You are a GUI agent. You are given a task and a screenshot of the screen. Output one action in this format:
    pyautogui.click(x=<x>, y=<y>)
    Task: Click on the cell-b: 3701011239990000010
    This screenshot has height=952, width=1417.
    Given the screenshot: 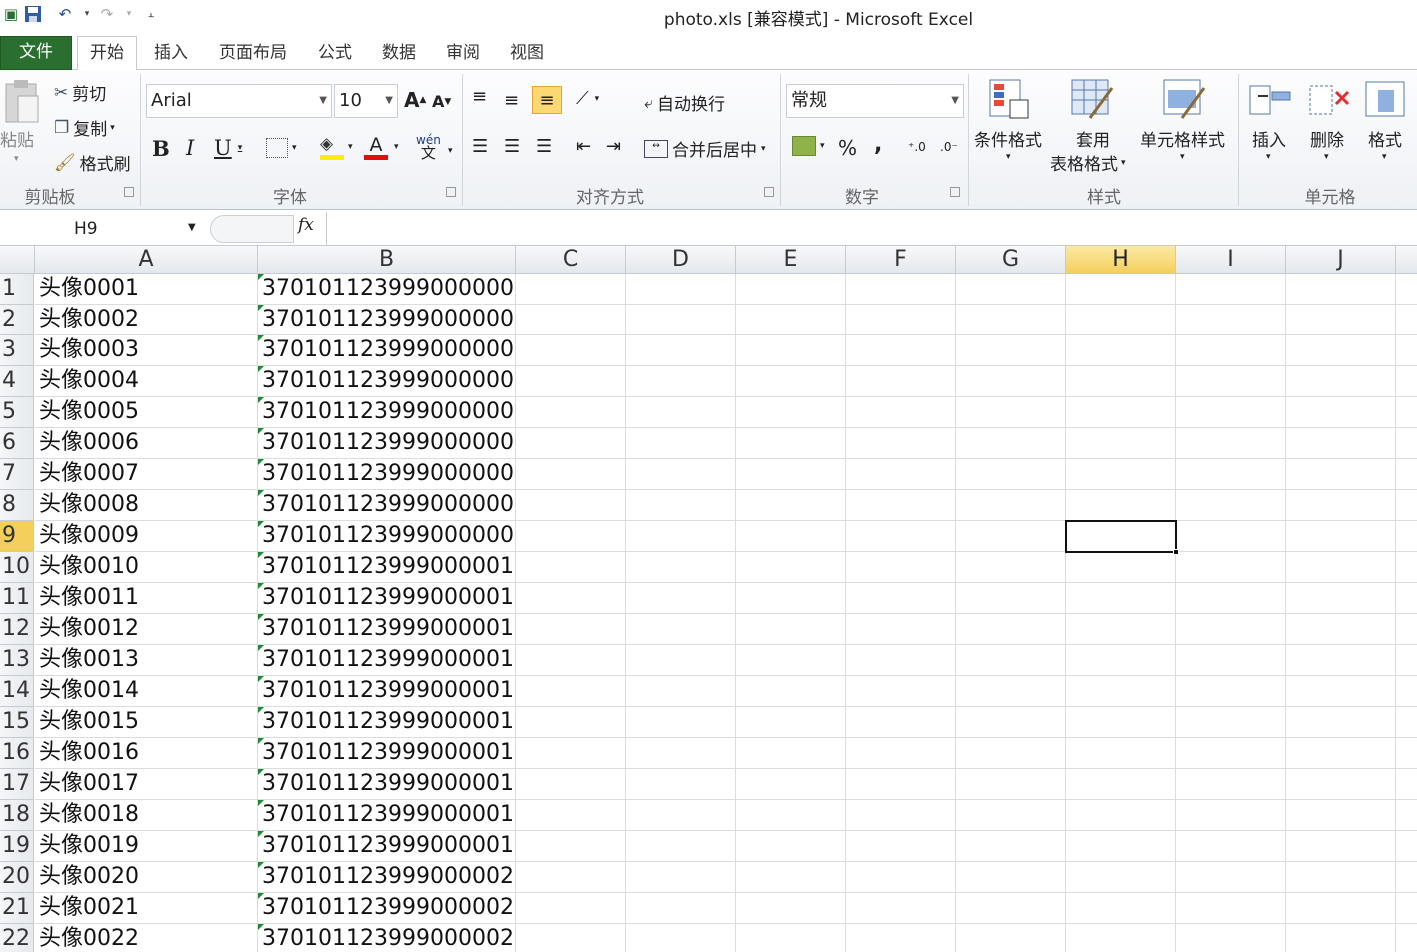 What is the action you would take?
    pyautogui.click(x=387, y=567)
    